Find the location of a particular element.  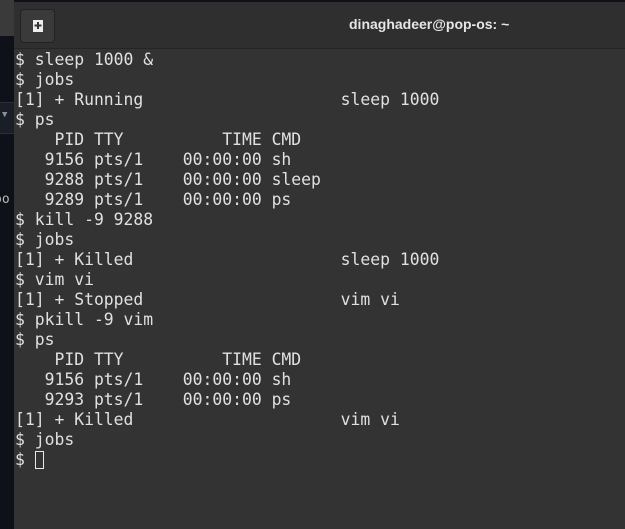

terminal-line: $ vim vi is located at coordinates (54, 279).